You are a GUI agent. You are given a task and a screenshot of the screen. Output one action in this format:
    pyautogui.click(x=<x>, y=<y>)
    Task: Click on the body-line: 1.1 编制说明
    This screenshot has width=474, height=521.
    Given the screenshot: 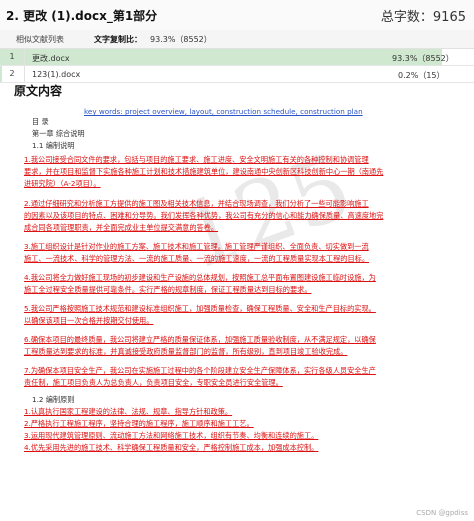 What is the action you would take?
    pyautogui.click(x=53, y=145)
    